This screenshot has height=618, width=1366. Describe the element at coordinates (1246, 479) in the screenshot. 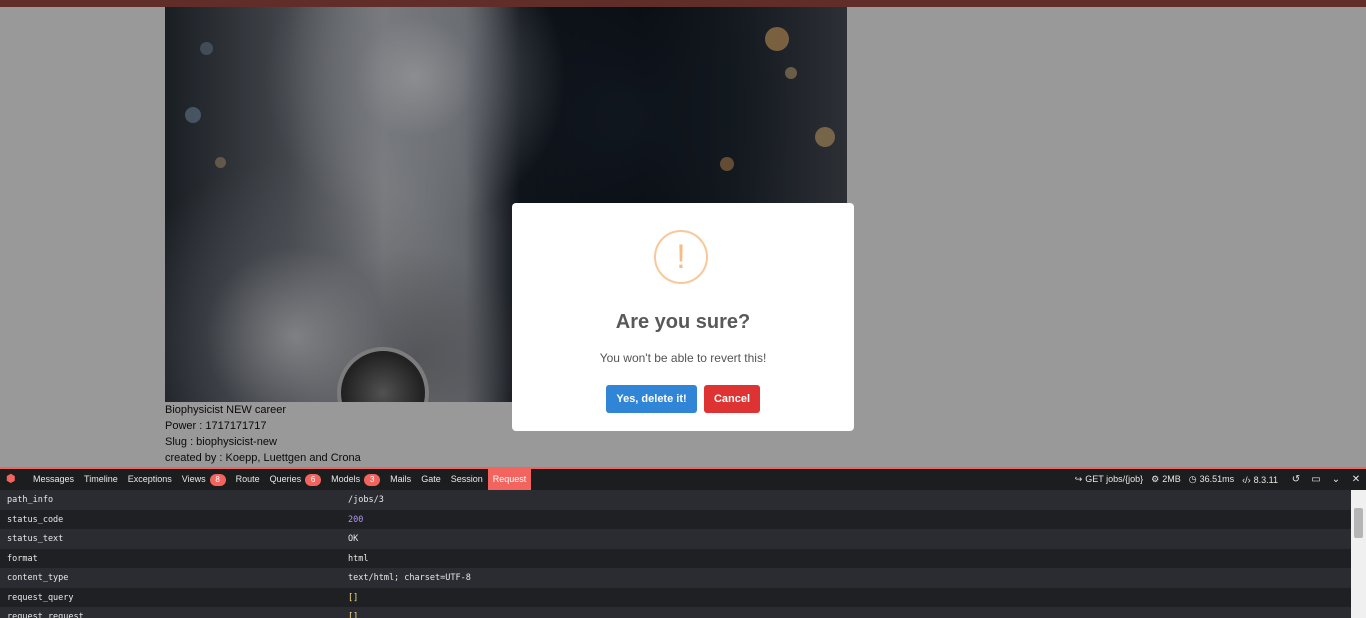

I see `code-icon: ‹/›` at that location.